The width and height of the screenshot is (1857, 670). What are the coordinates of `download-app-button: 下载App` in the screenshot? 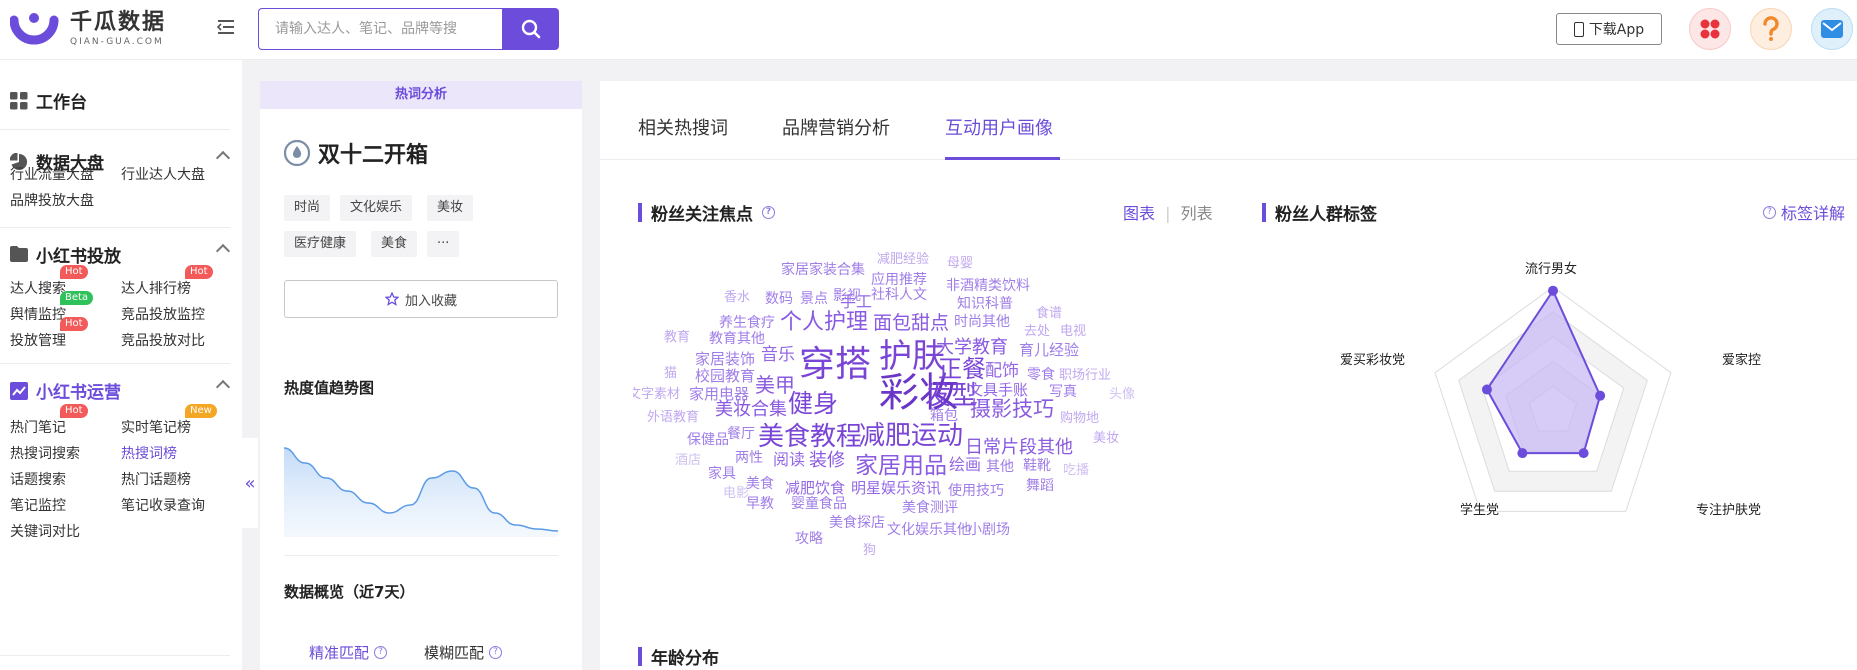 It's located at (1609, 29).